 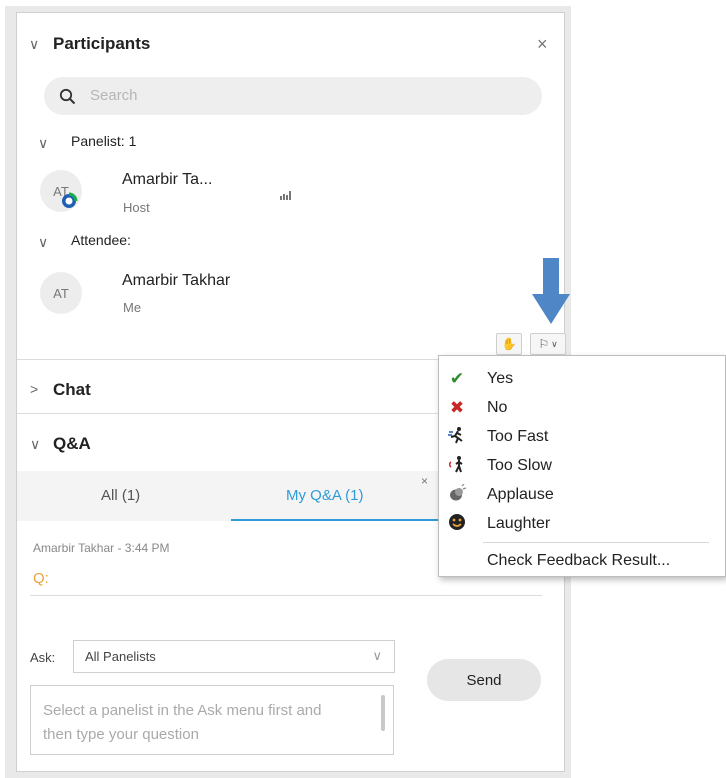 What do you see at coordinates (35, 444) in the screenshot?
I see `qa-chevron-icon: ∨` at bounding box center [35, 444].